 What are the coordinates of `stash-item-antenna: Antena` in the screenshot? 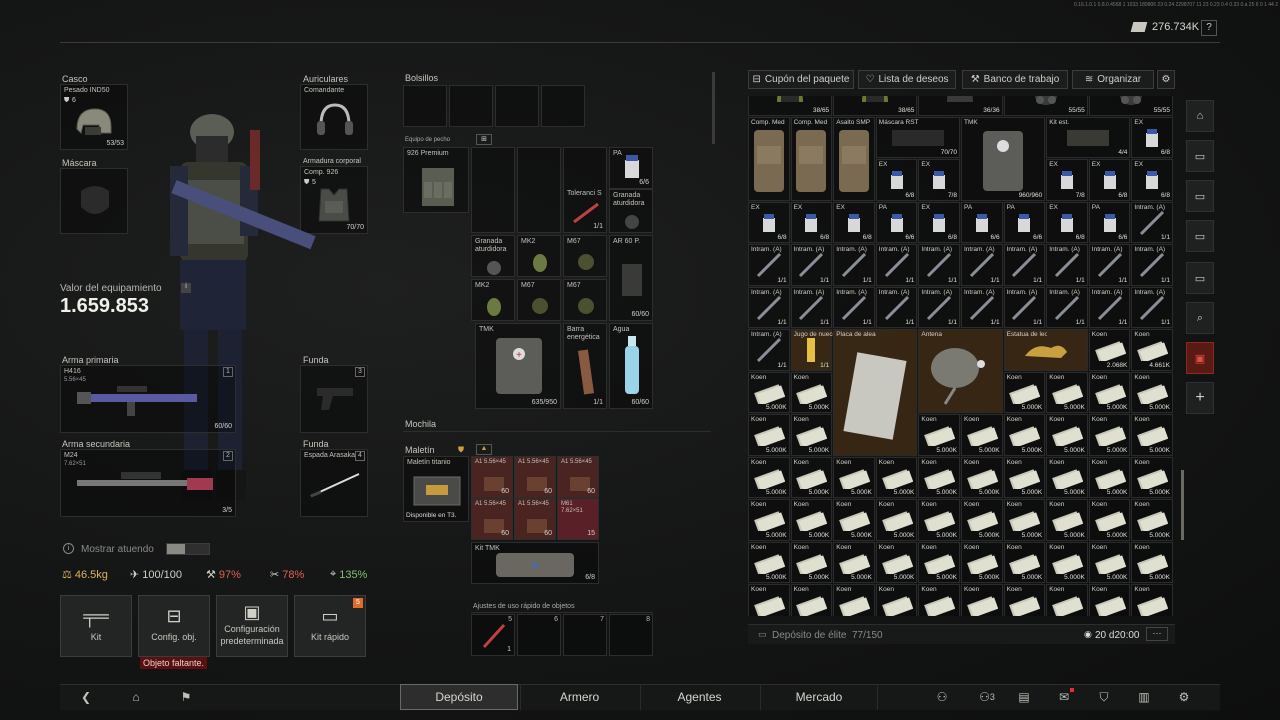 It's located at (960, 371).